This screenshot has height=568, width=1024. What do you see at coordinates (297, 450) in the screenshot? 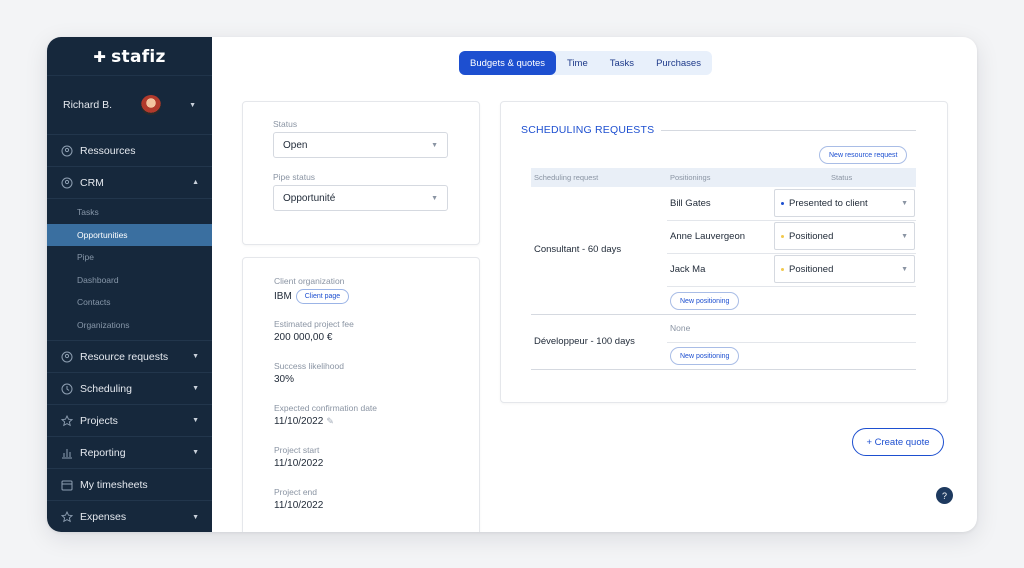
I see `project-start-label: Project start` at bounding box center [297, 450].